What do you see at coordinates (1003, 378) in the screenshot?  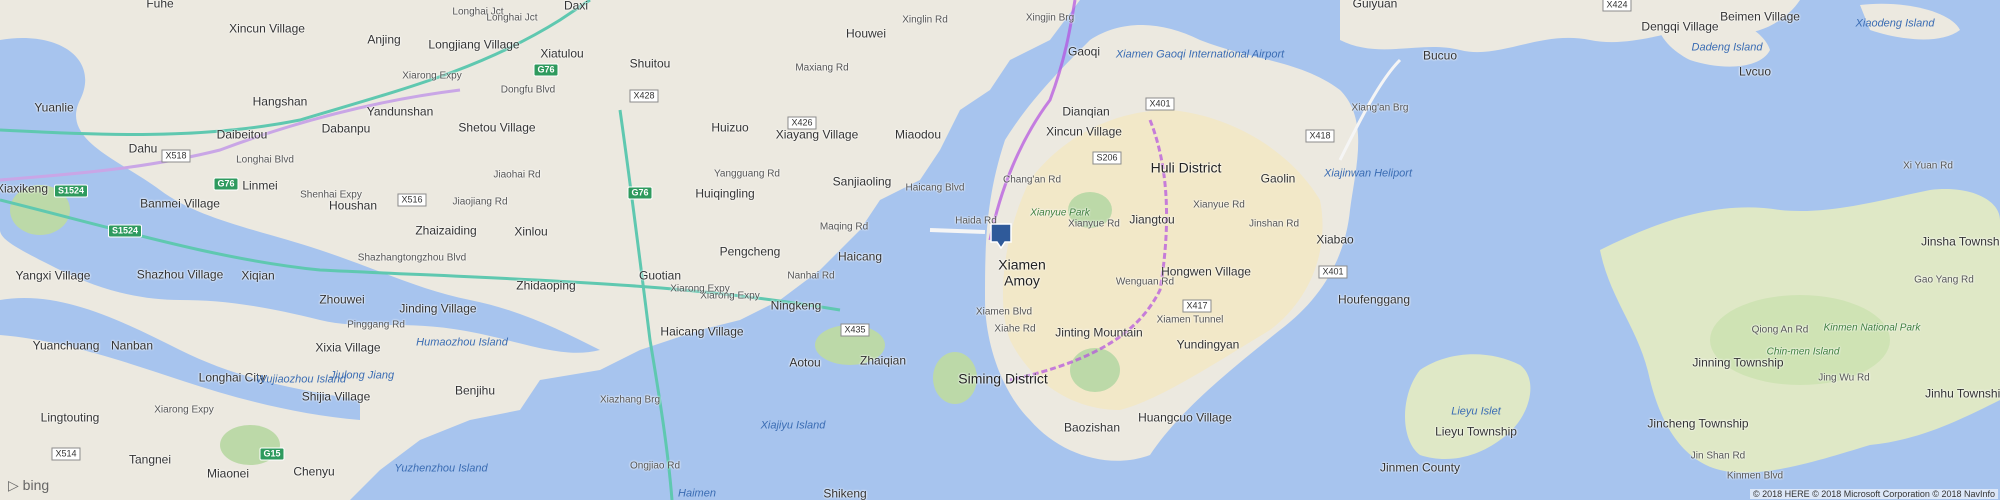 I see `district-label: Siming District` at bounding box center [1003, 378].